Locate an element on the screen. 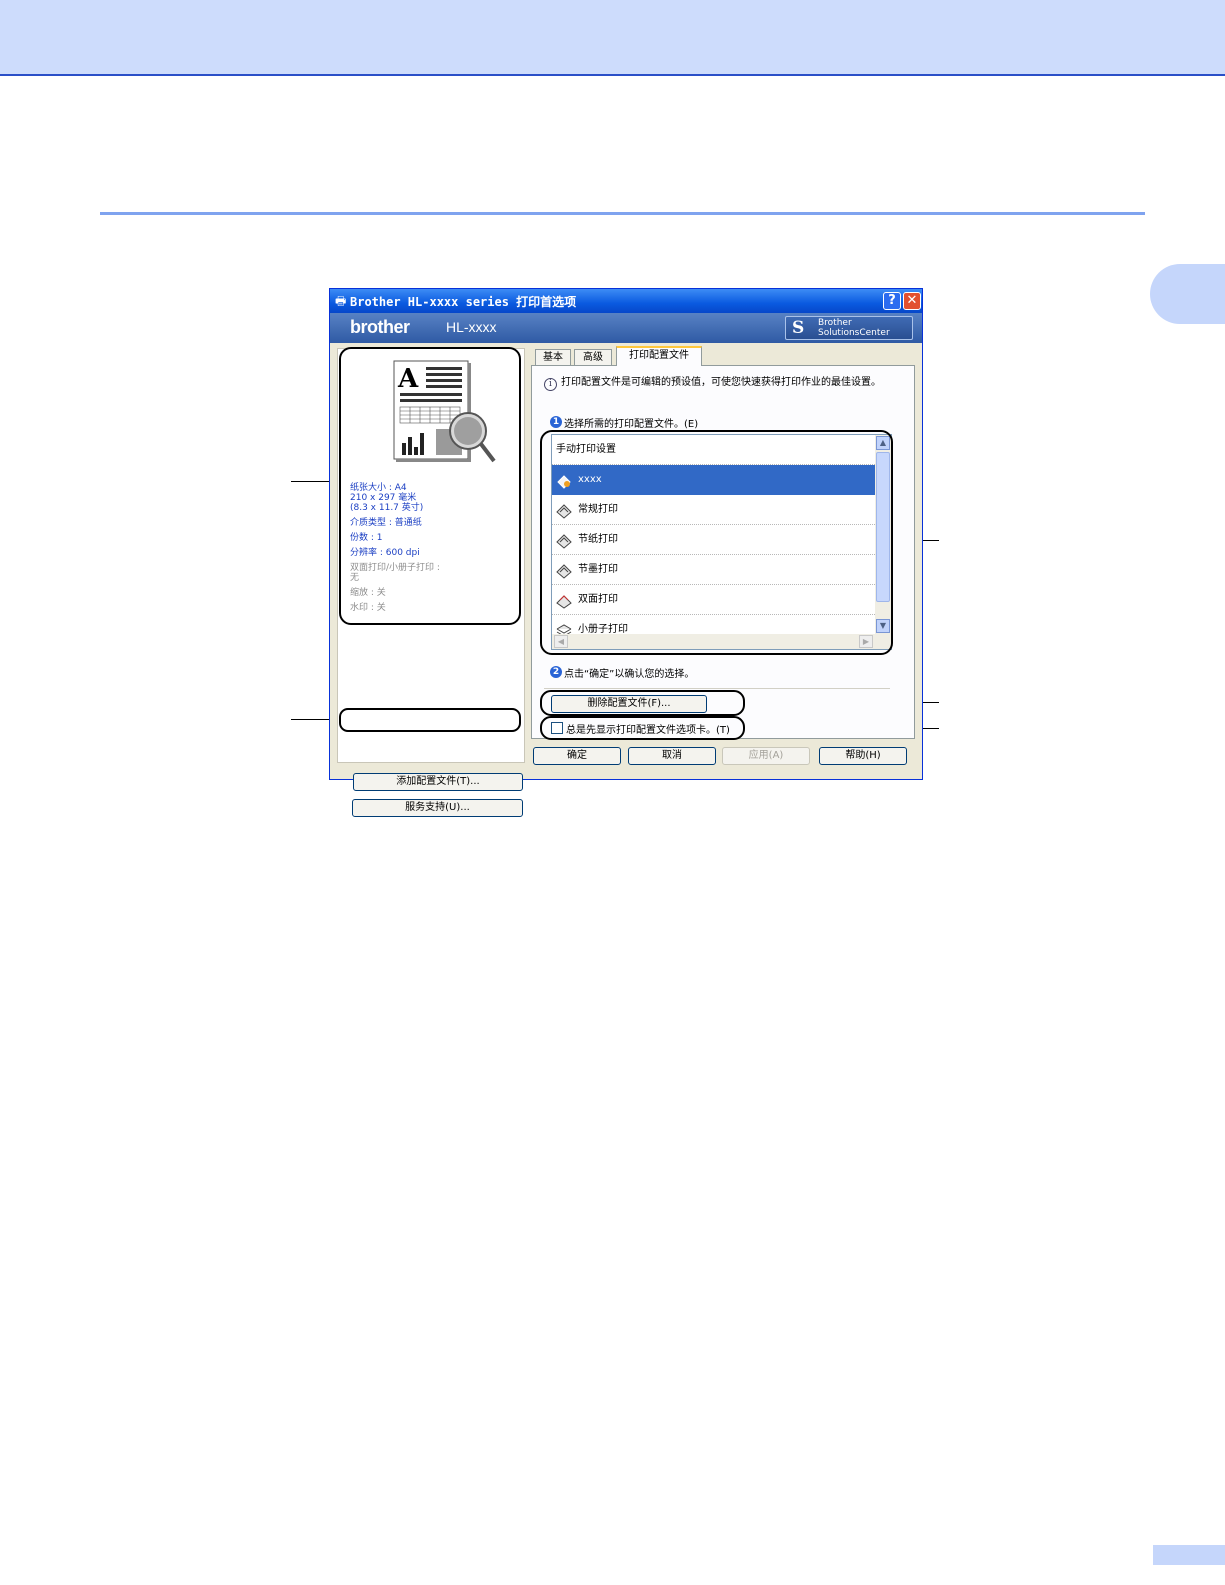  tab-advanced: 高级 is located at coordinates (593, 357).